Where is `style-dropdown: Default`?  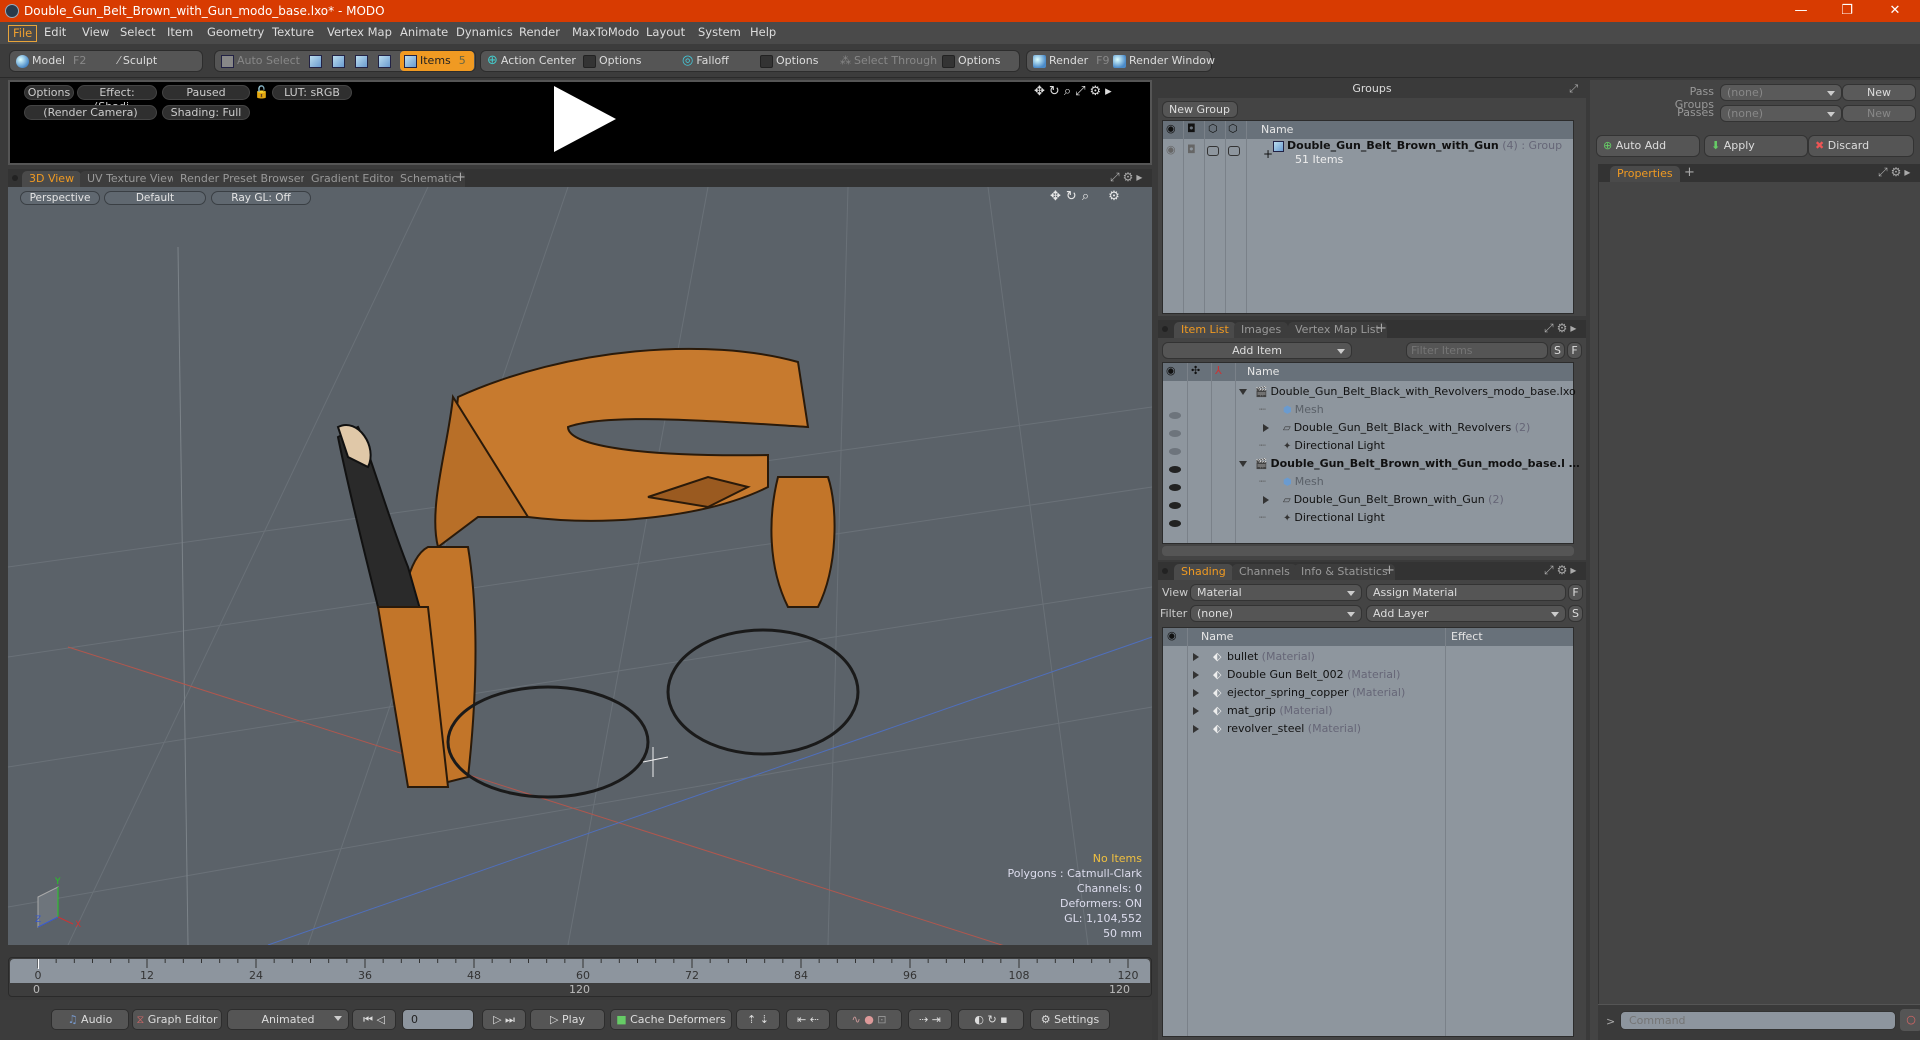
style-dropdown: Default is located at coordinates (155, 198).